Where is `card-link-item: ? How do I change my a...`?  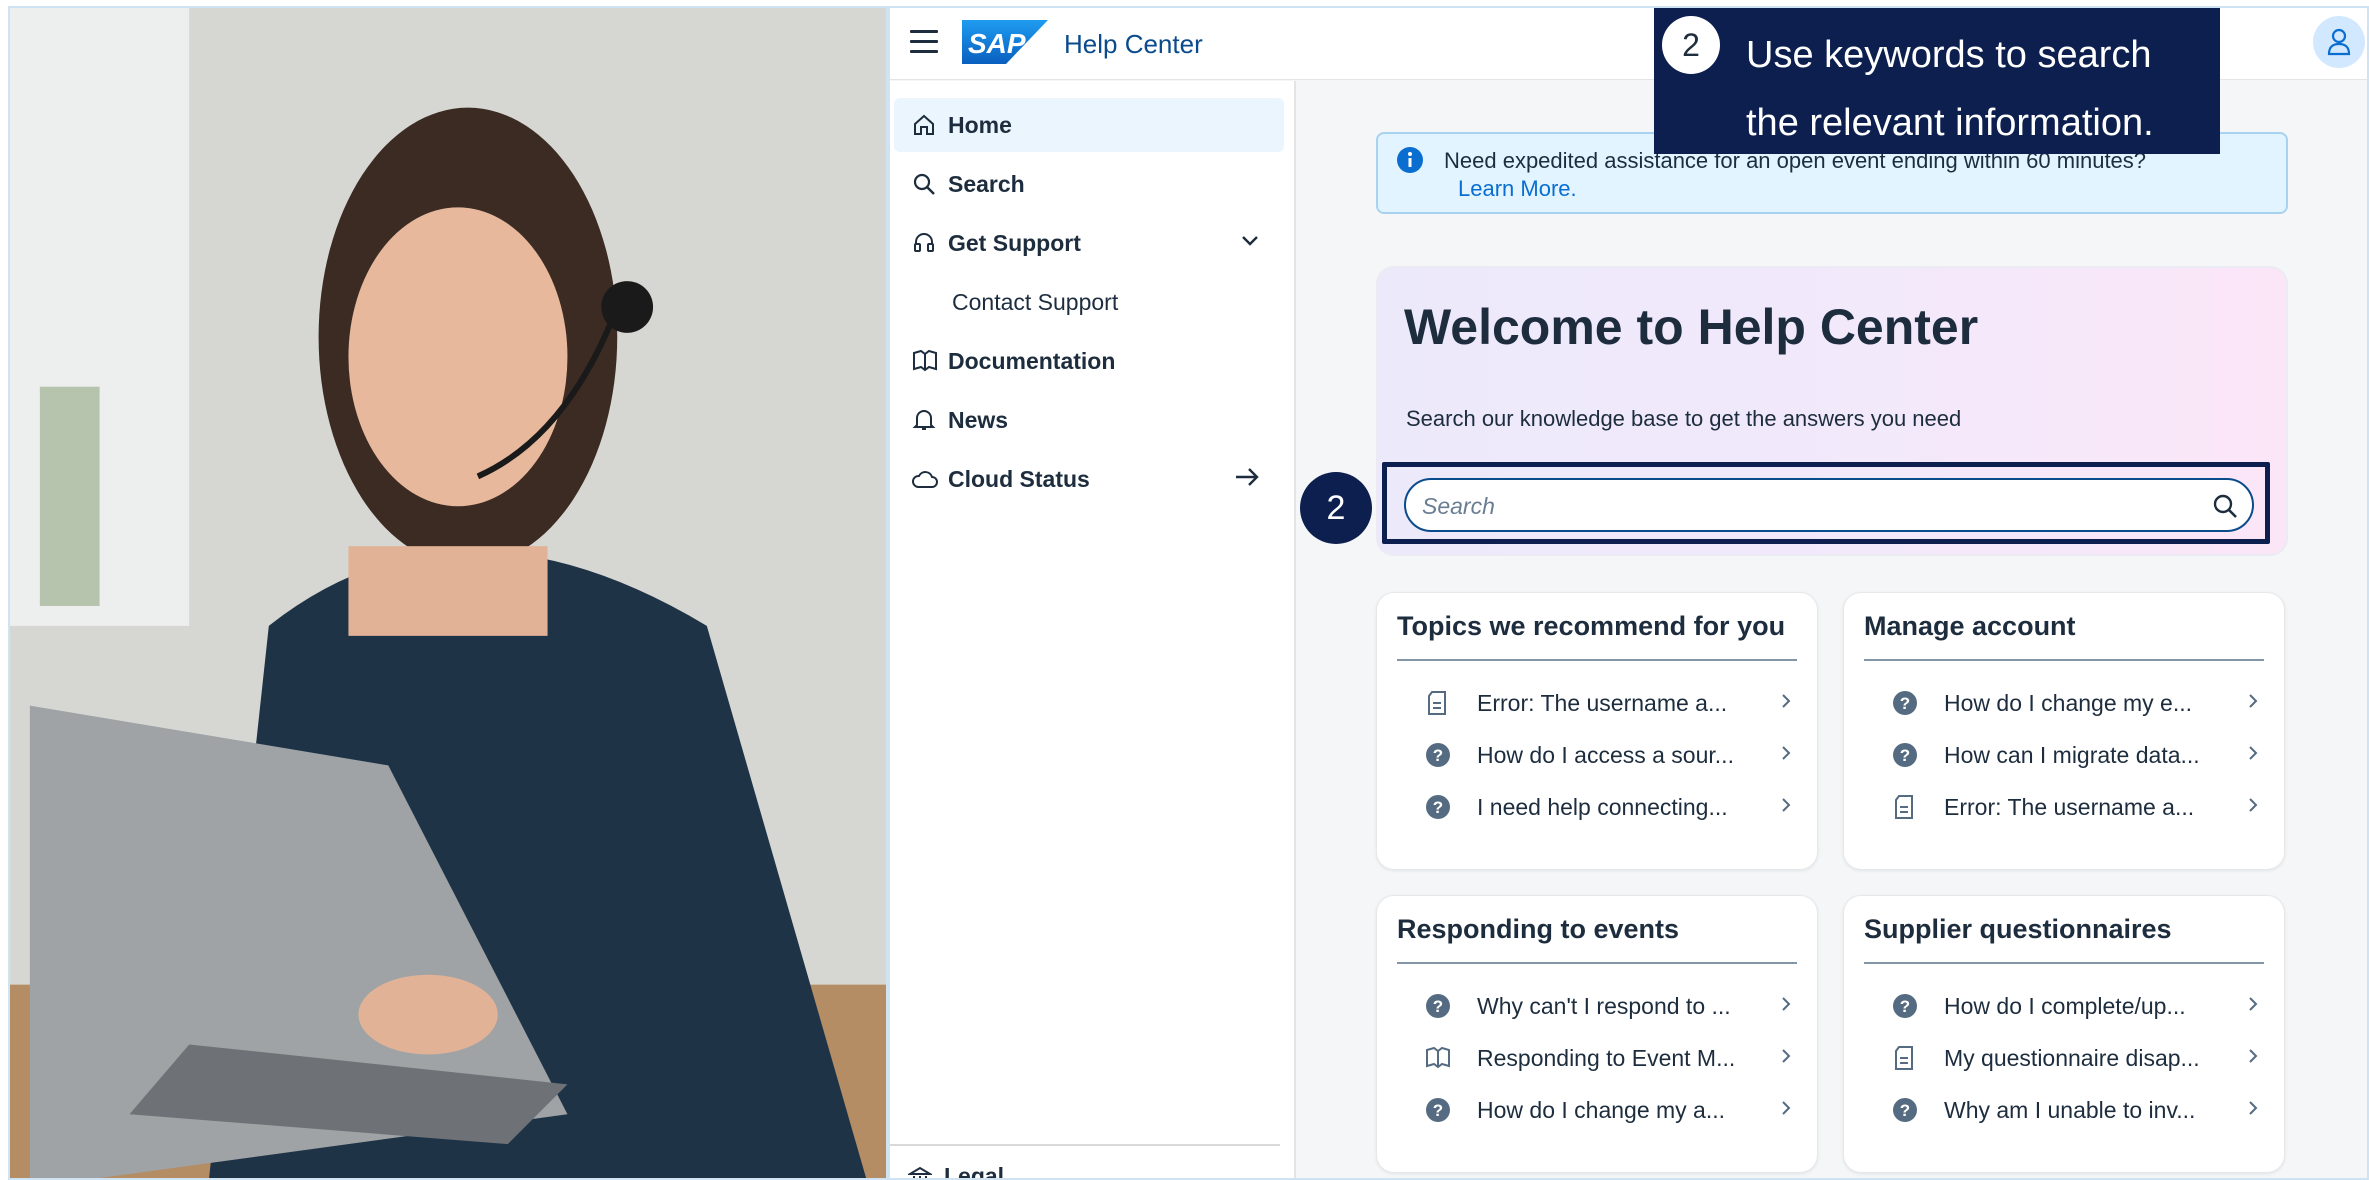
card-link-item: ? How do I change my a... is located at coordinates (1610, 1110).